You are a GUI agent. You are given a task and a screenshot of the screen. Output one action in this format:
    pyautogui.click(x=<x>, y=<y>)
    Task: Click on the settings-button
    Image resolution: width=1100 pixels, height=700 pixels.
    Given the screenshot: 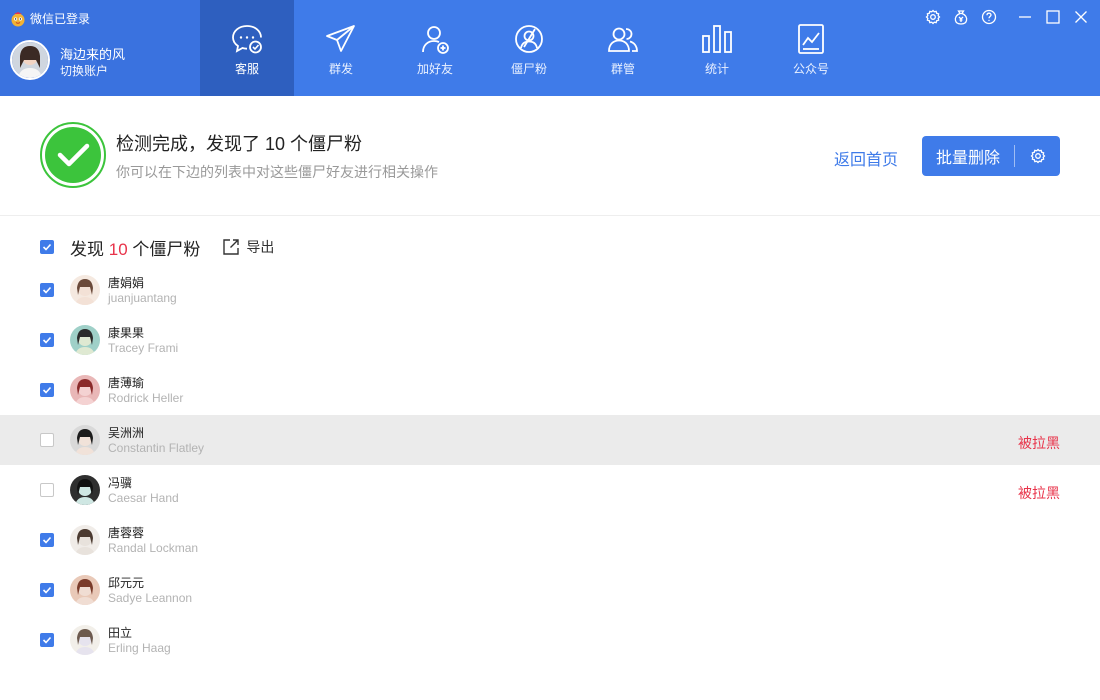 What is the action you would take?
    pyautogui.click(x=933, y=17)
    